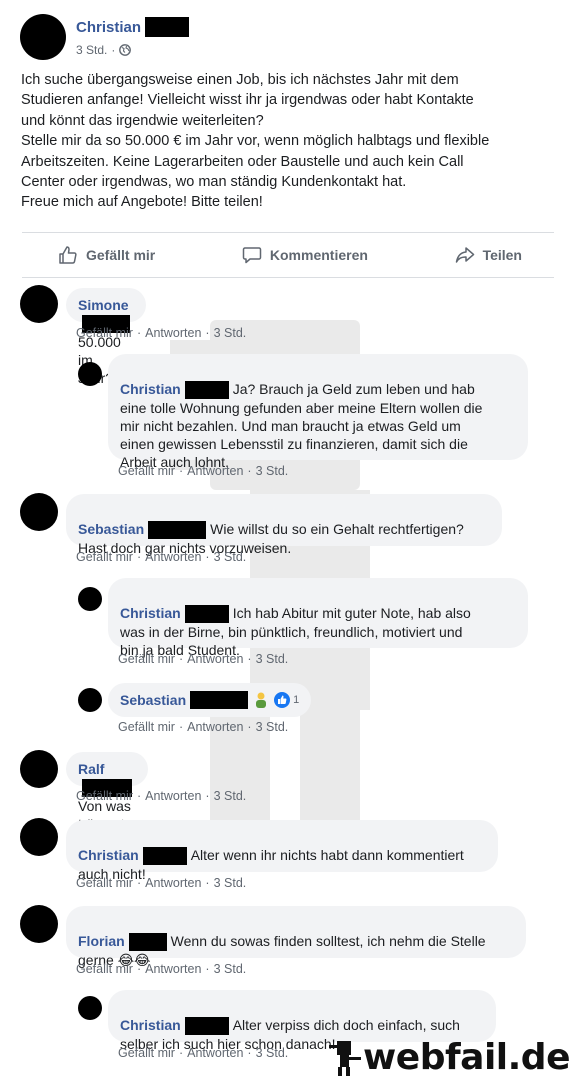 Image resolution: width=576 pixels, height=1080 pixels. Describe the element at coordinates (282, 700) in the screenshot. I see `like-reaction-icon` at that location.